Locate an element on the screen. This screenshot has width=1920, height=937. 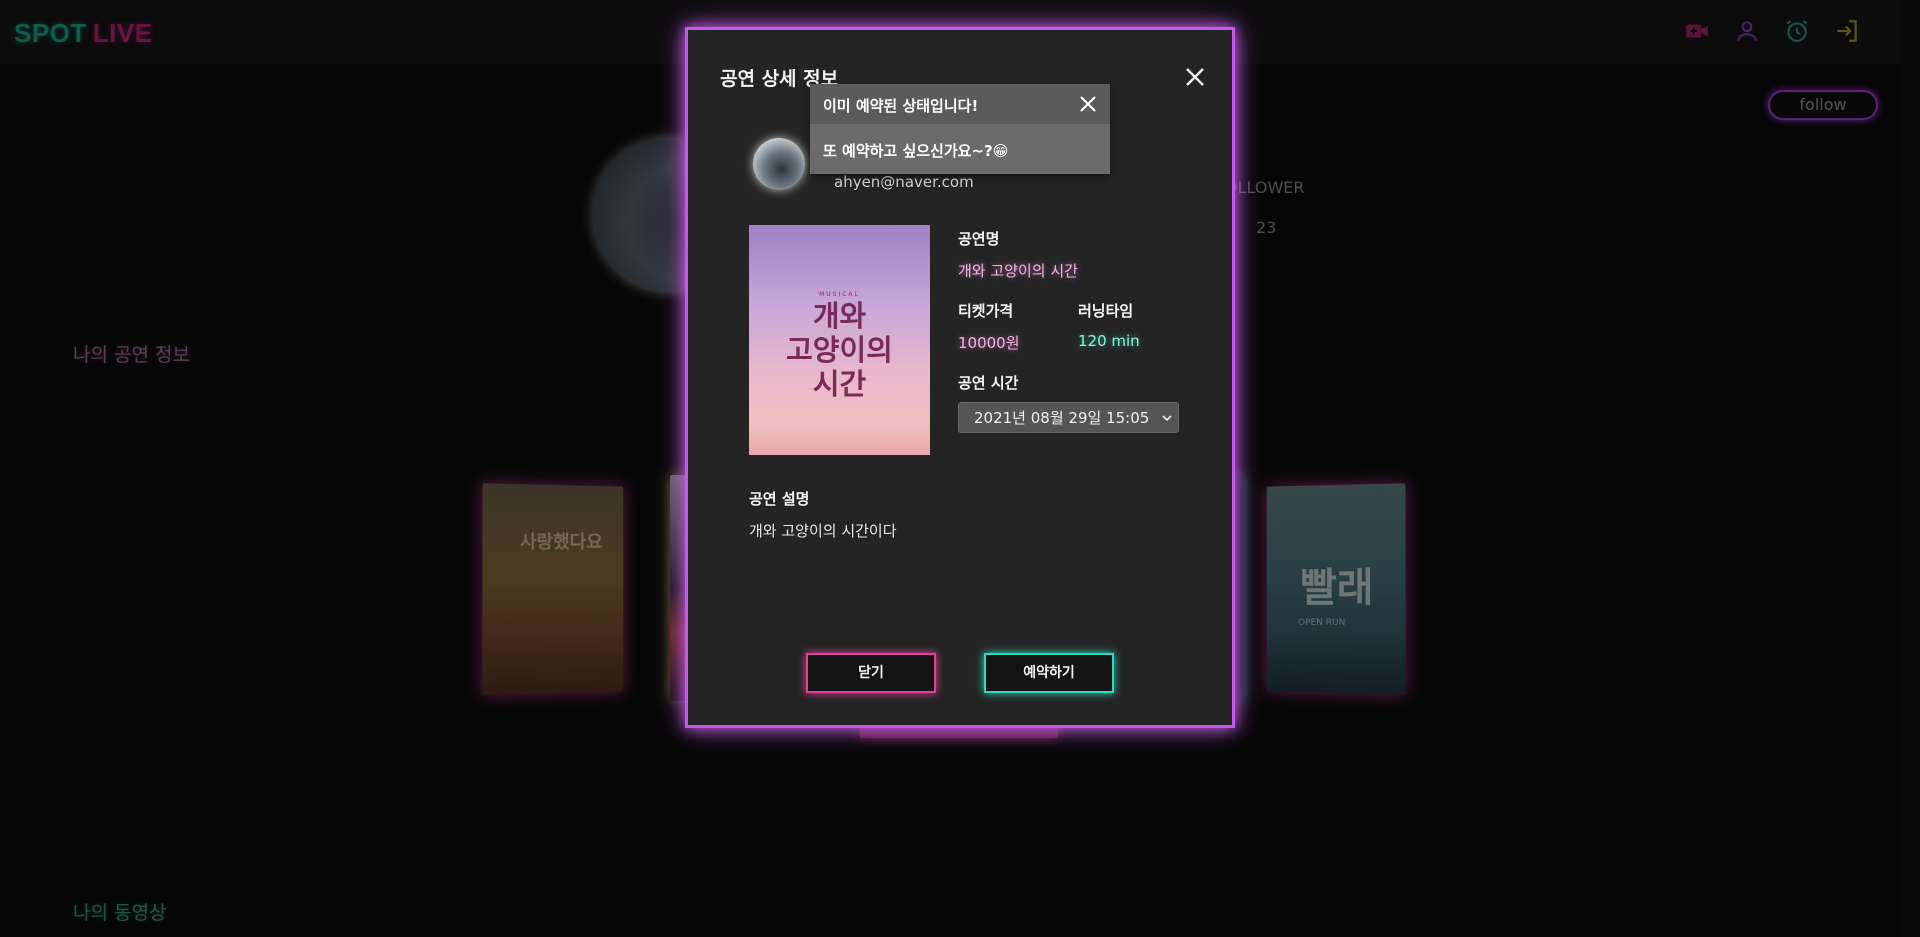
show-poster-image: MUSICAL 개와 고양이의 시간 is located at coordinates (839, 340).